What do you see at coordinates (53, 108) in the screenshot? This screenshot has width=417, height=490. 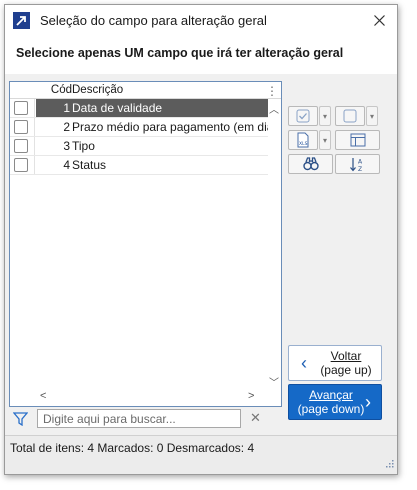 I see `cell-cod: 1` at bounding box center [53, 108].